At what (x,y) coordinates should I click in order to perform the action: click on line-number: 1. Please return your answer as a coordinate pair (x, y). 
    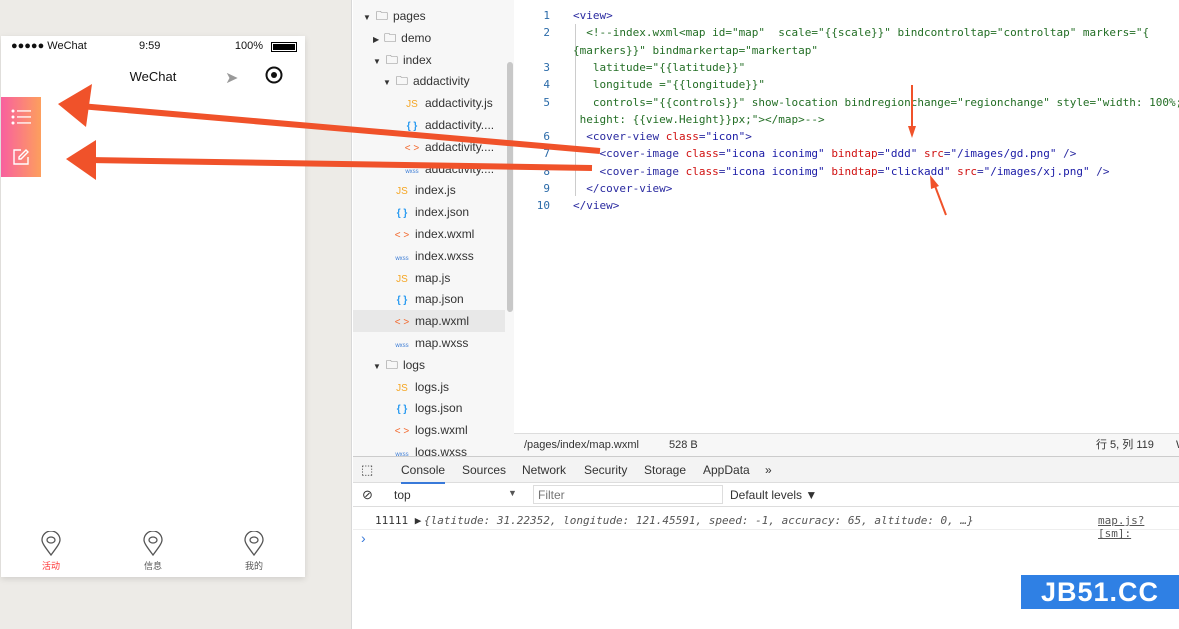
    Looking at the image, I should click on (546, 15).